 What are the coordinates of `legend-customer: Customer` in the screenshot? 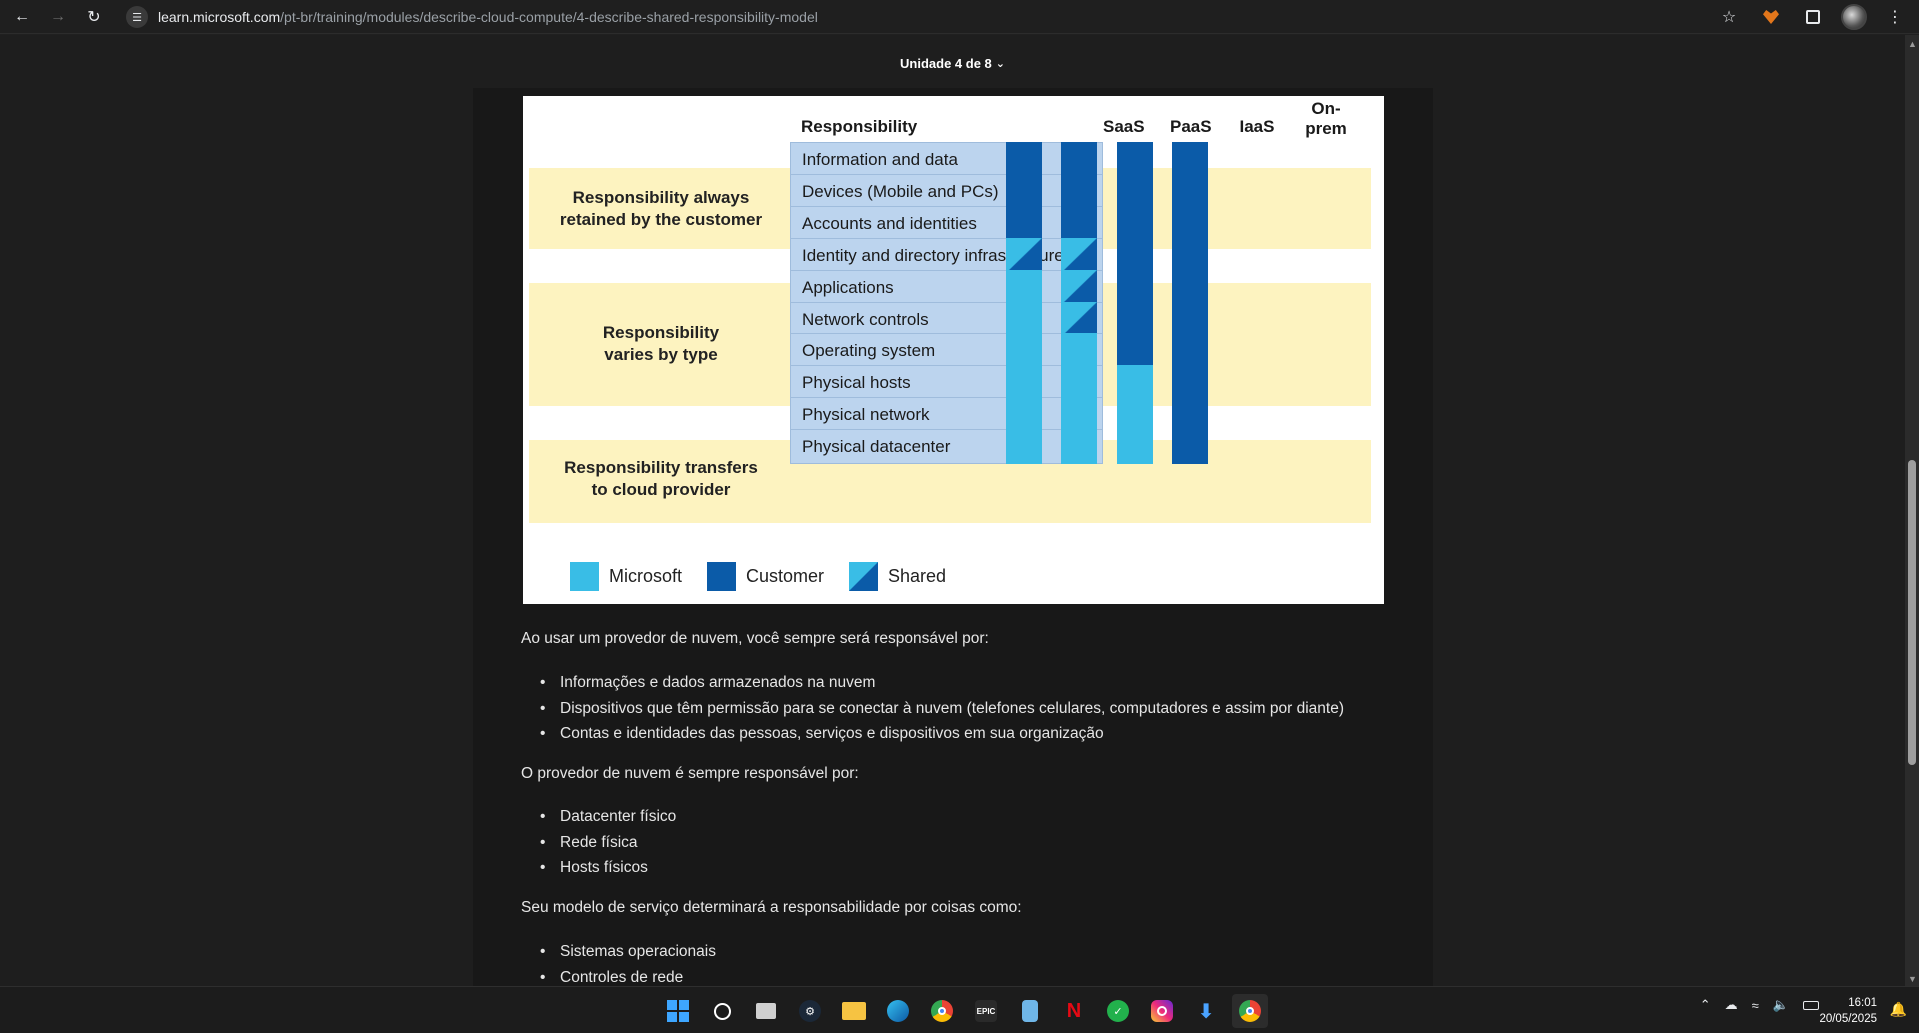 It's located at (765, 576).